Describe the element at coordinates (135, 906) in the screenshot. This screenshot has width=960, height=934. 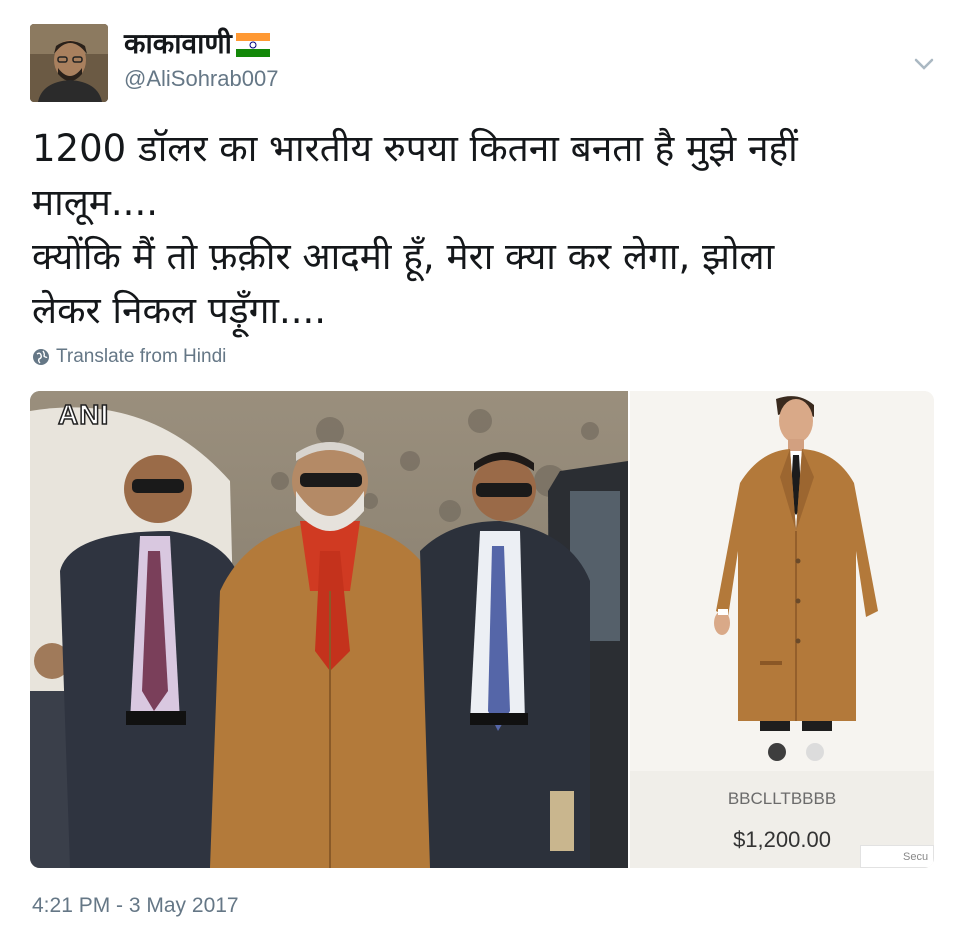
I see `tweet-timestamp: 4:21 PM - 3 May 2017` at that location.